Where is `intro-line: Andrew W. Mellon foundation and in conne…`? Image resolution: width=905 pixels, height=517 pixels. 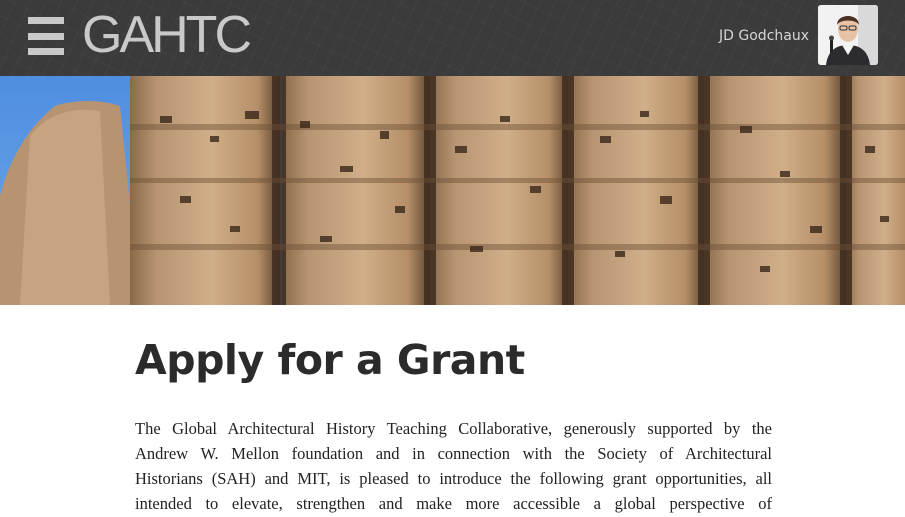 intro-line: Andrew W. Mellon foundation and in conne… is located at coordinates (453, 453).